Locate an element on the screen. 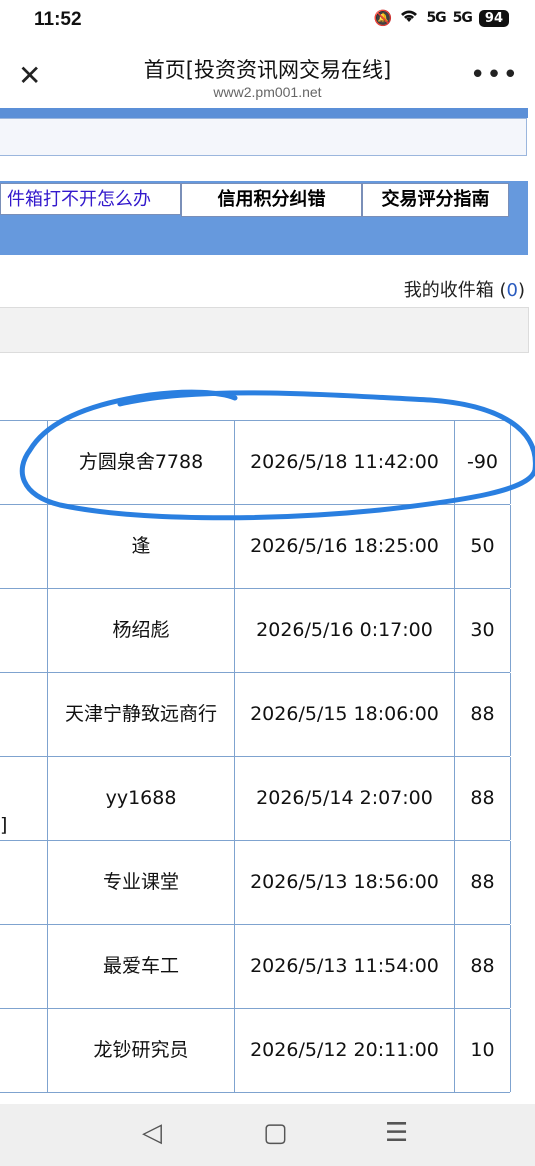 The image size is (535, 1166). status-time: 11:52 is located at coordinates (58, 19).